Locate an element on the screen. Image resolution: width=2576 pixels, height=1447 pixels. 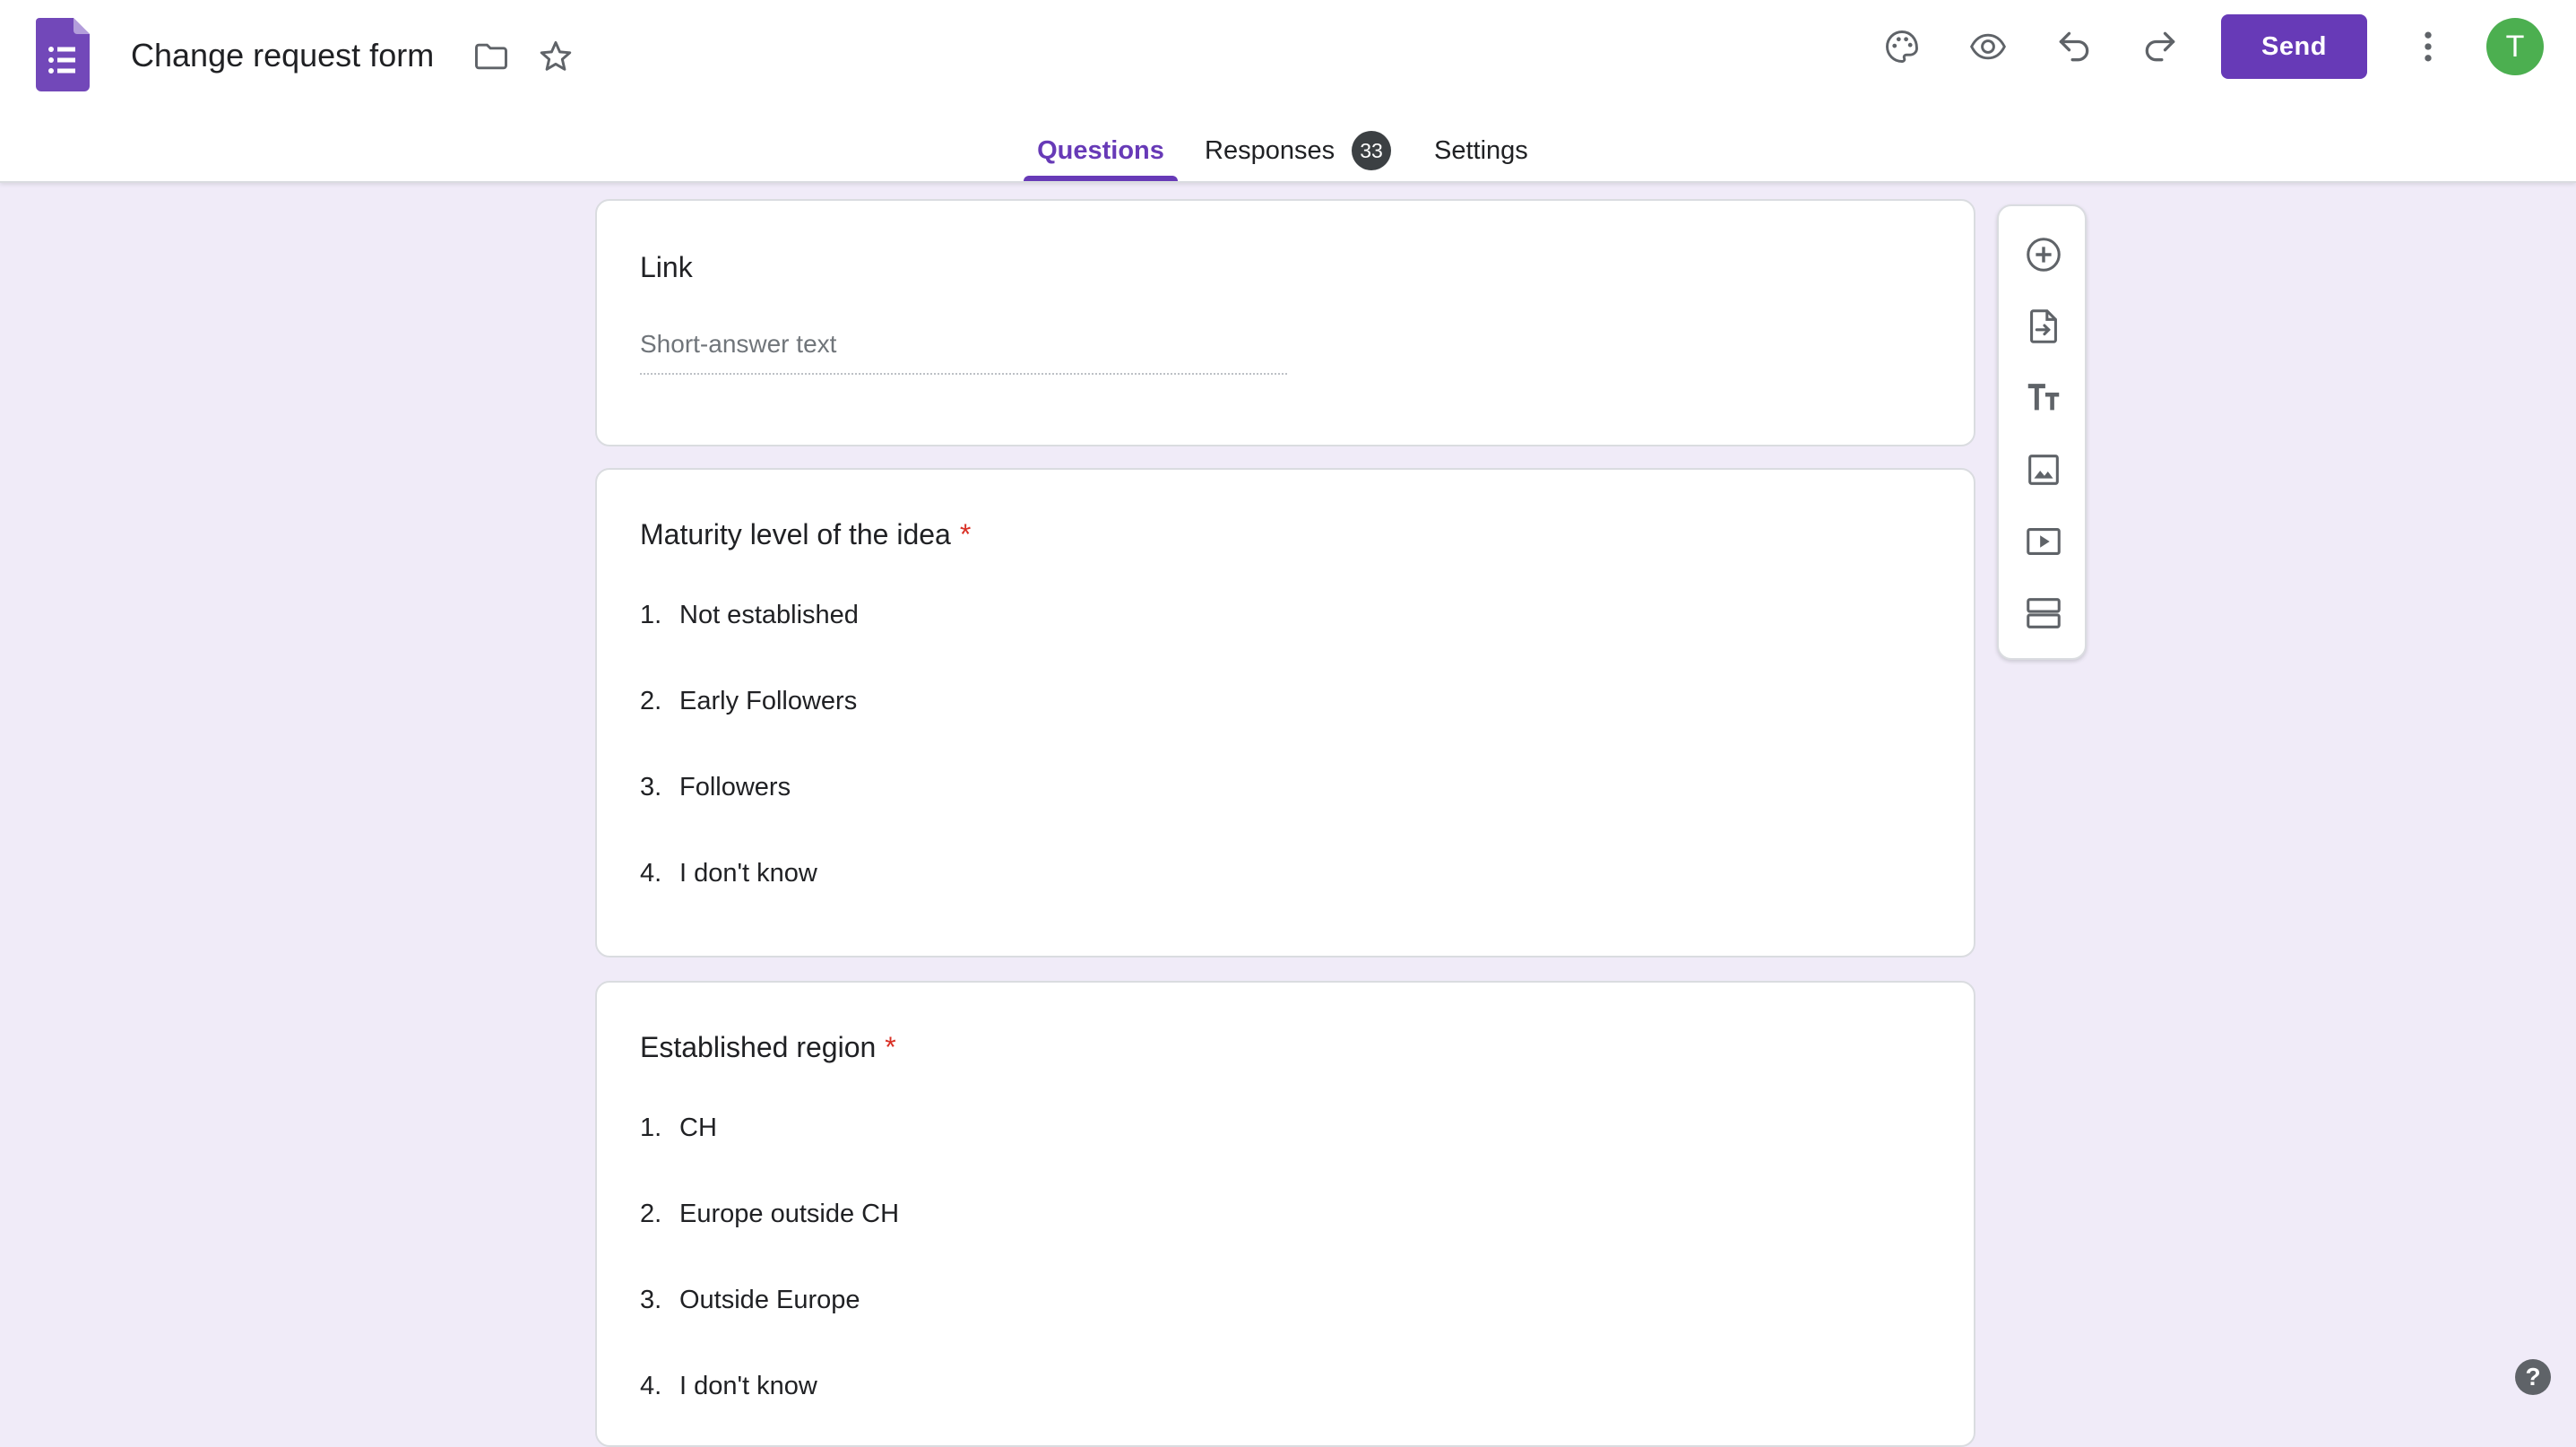
add-image-icon is located at coordinates (2043, 470).